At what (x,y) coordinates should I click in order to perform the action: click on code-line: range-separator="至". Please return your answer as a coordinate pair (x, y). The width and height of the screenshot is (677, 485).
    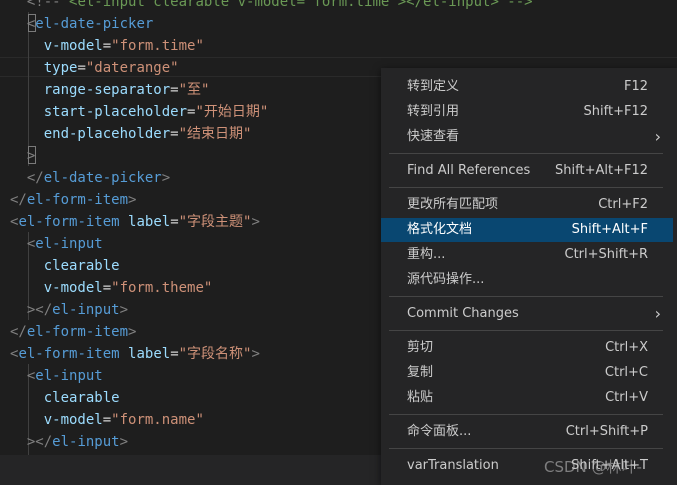
    Looking at the image, I should click on (110, 90).